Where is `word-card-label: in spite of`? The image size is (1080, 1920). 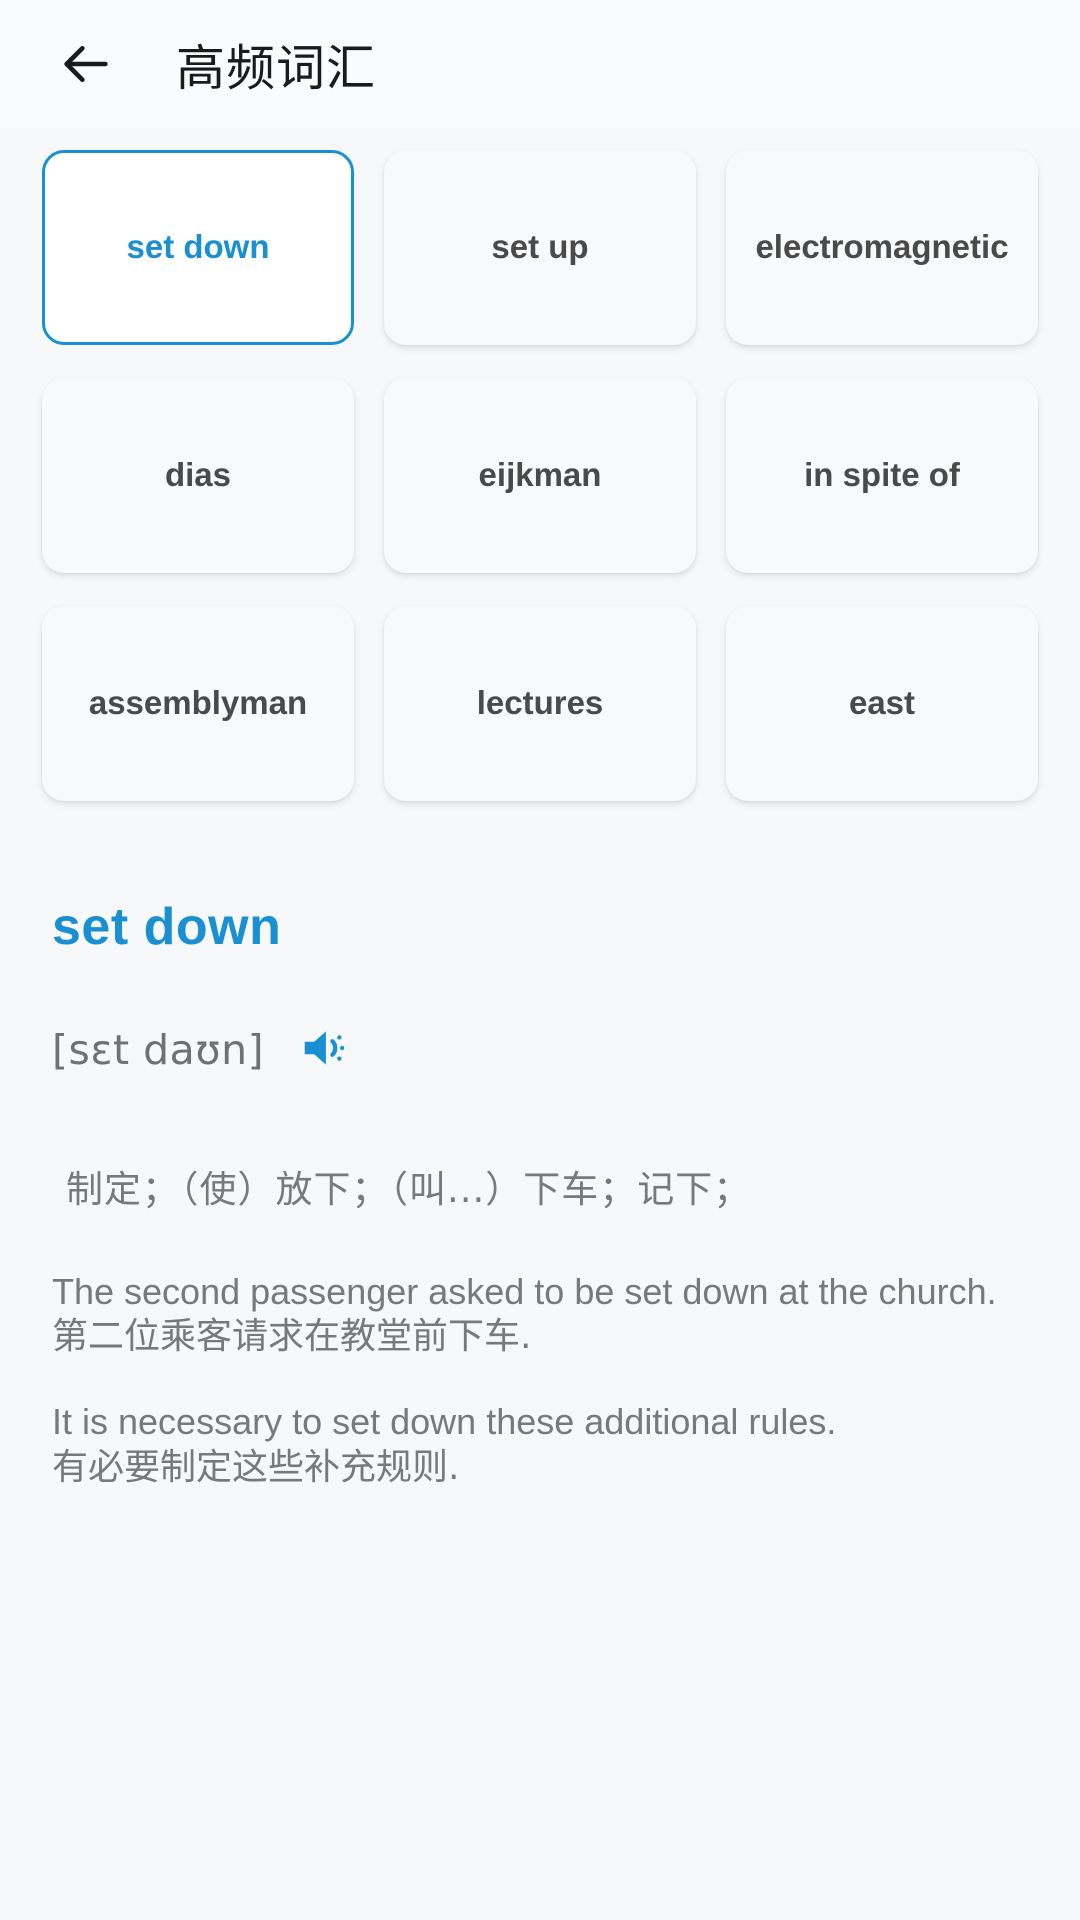
word-card-label: in spite of is located at coordinates (882, 475).